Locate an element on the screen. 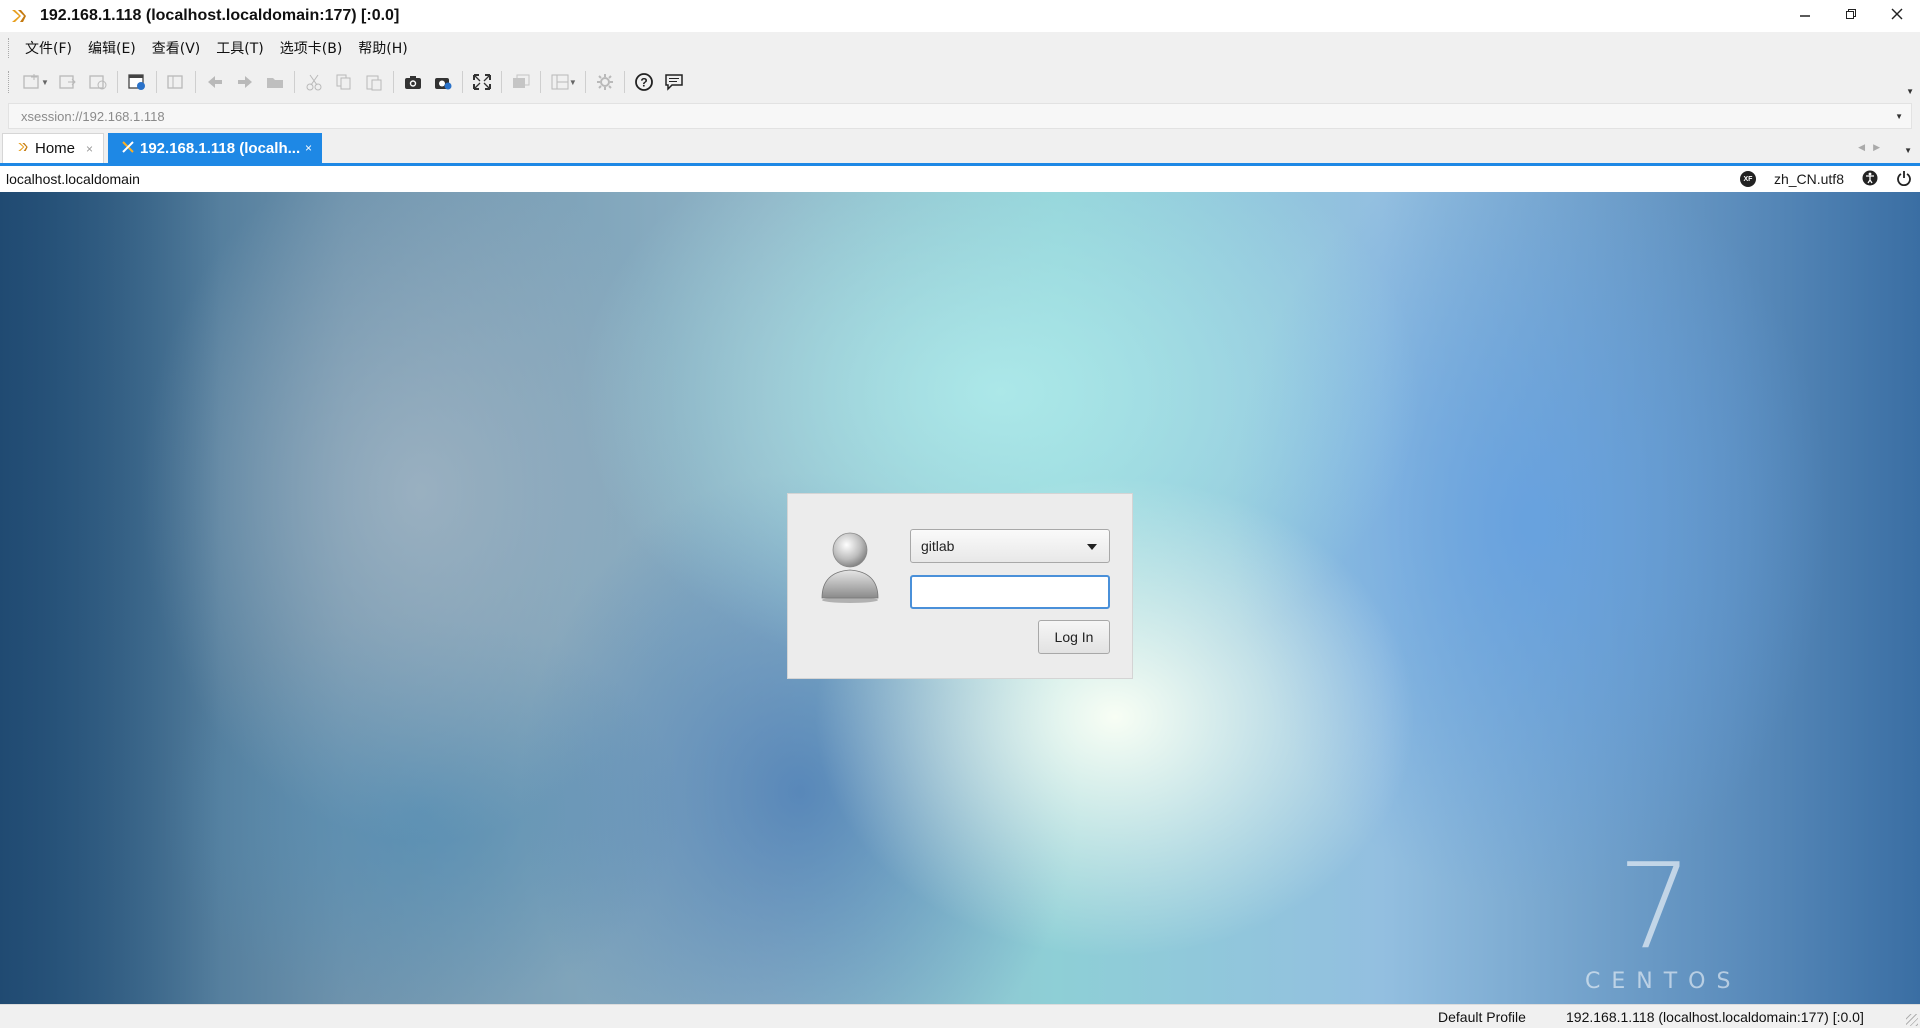 The height and width of the screenshot is (1028, 1920). password-input is located at coordinates (1010, 592).